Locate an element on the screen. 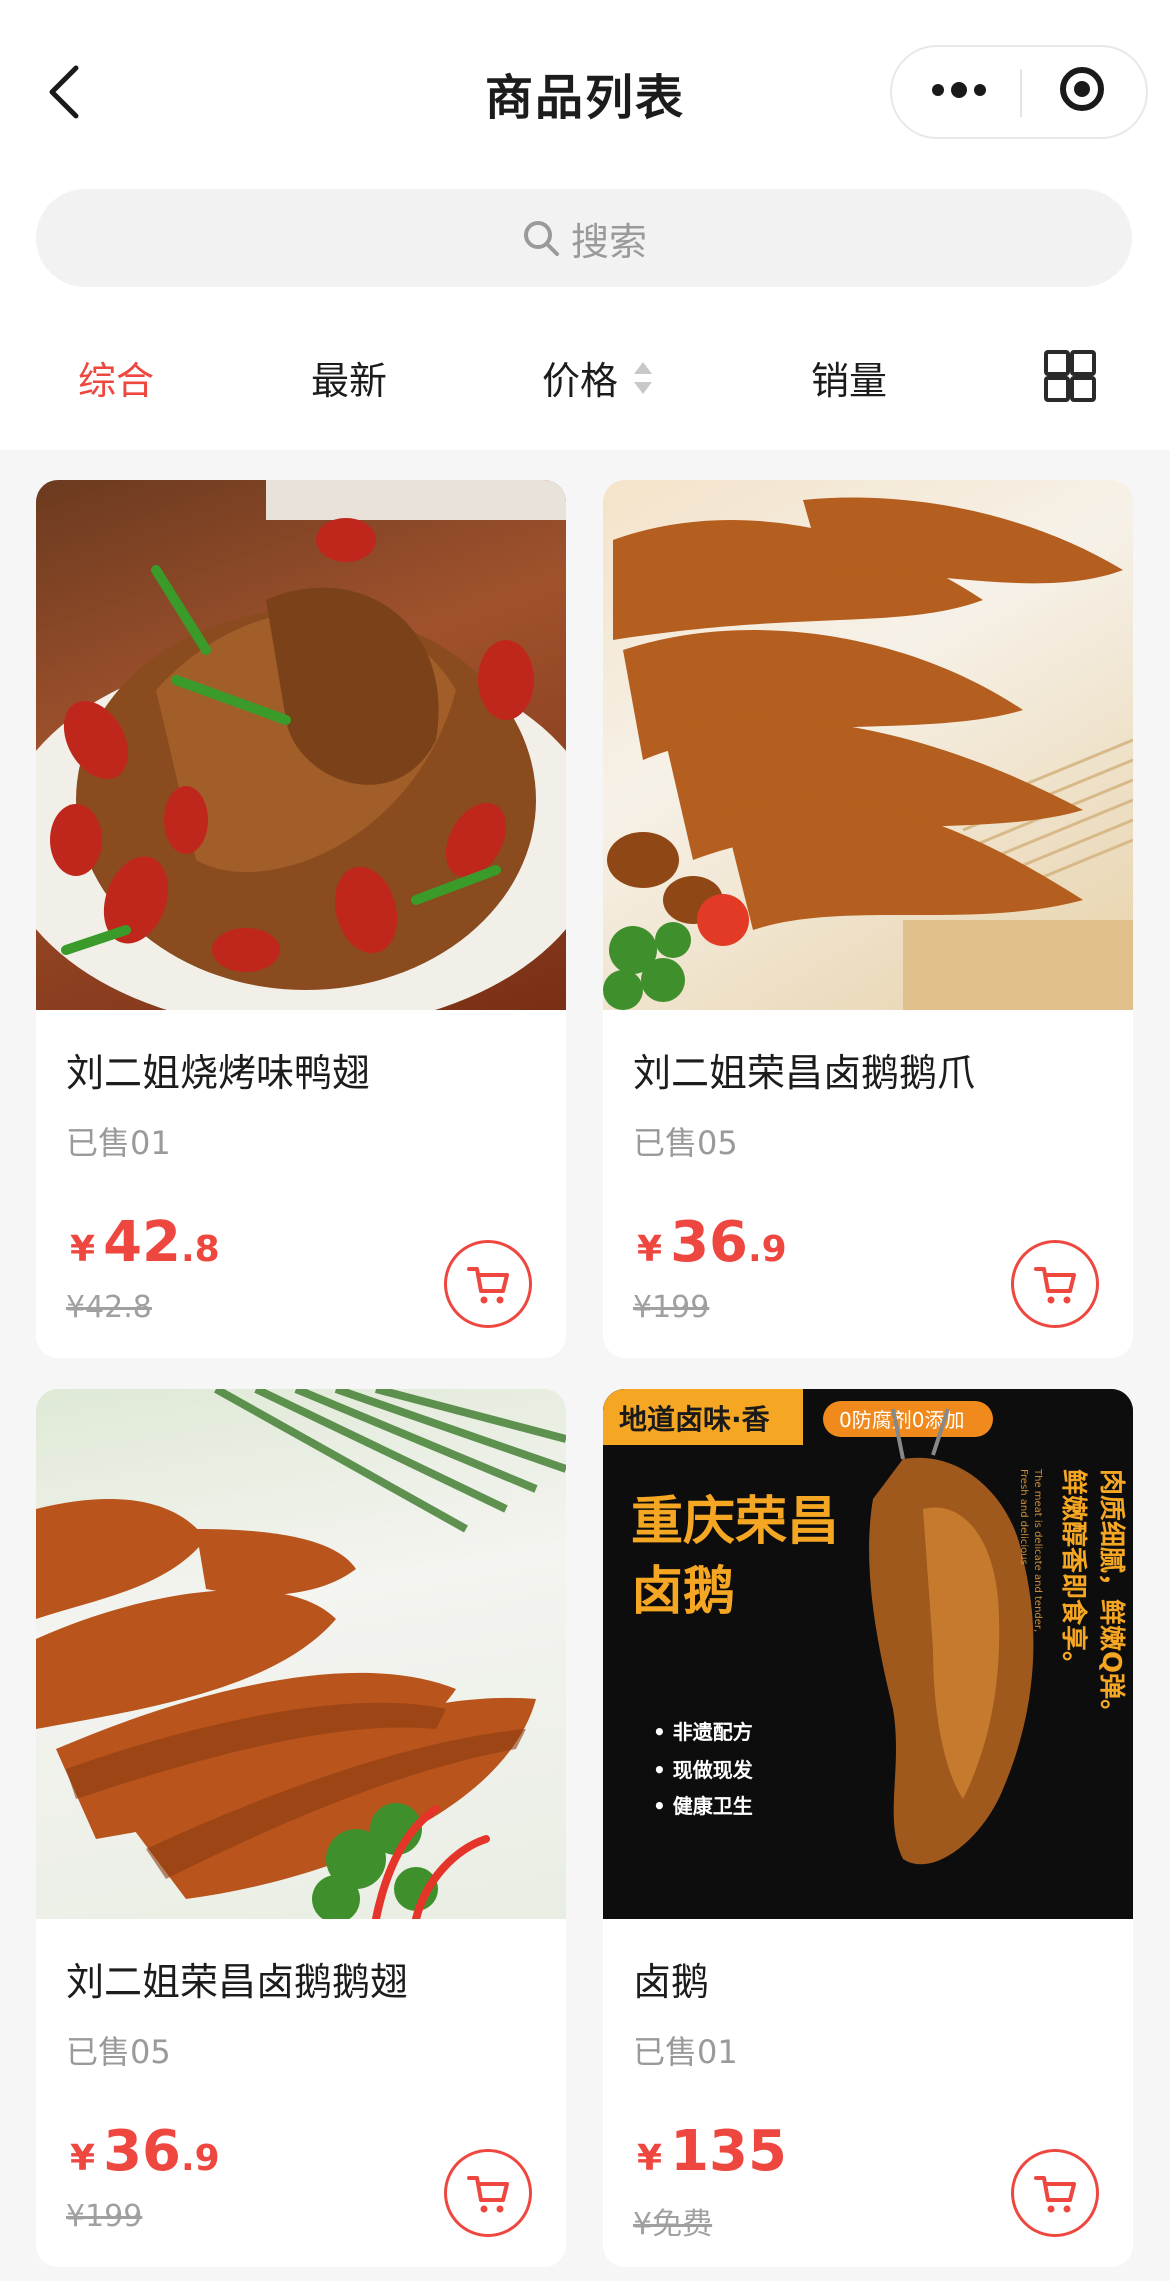 This screenshot has width=1170, height=2281. original-price: ¥42.8 is located at coordinates (109, 1307).